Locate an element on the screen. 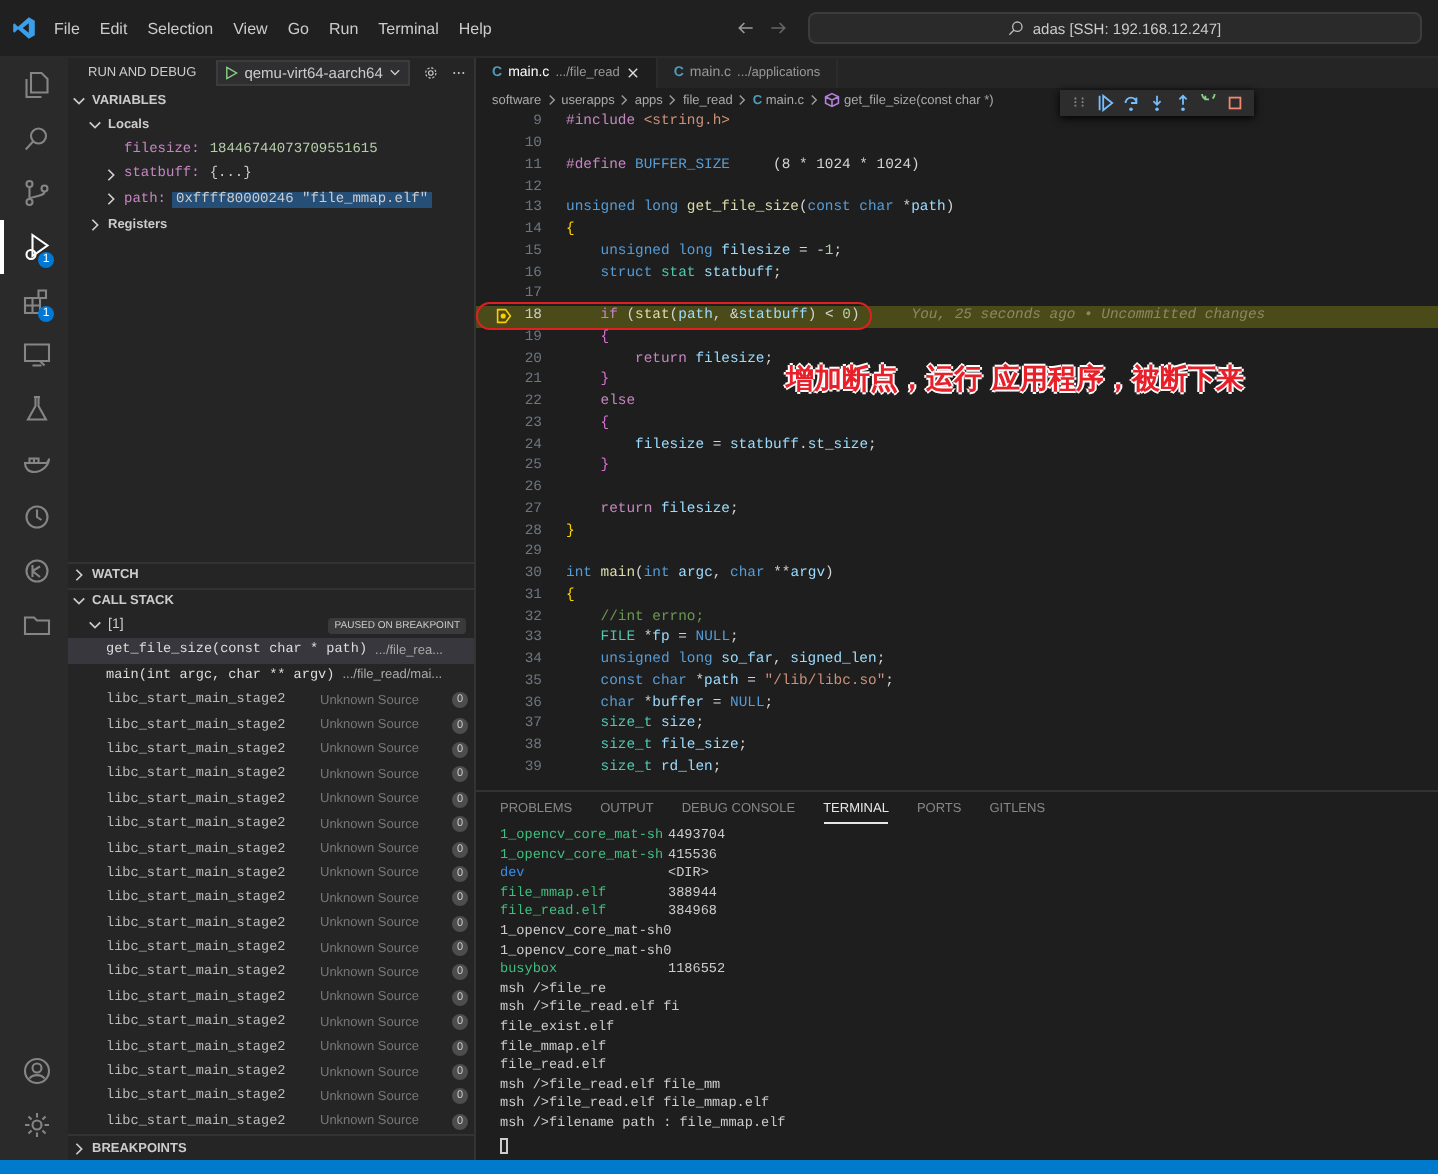 This screenshot has height=1174, width=1438. clock-icon is located at coordinates (36, 517).